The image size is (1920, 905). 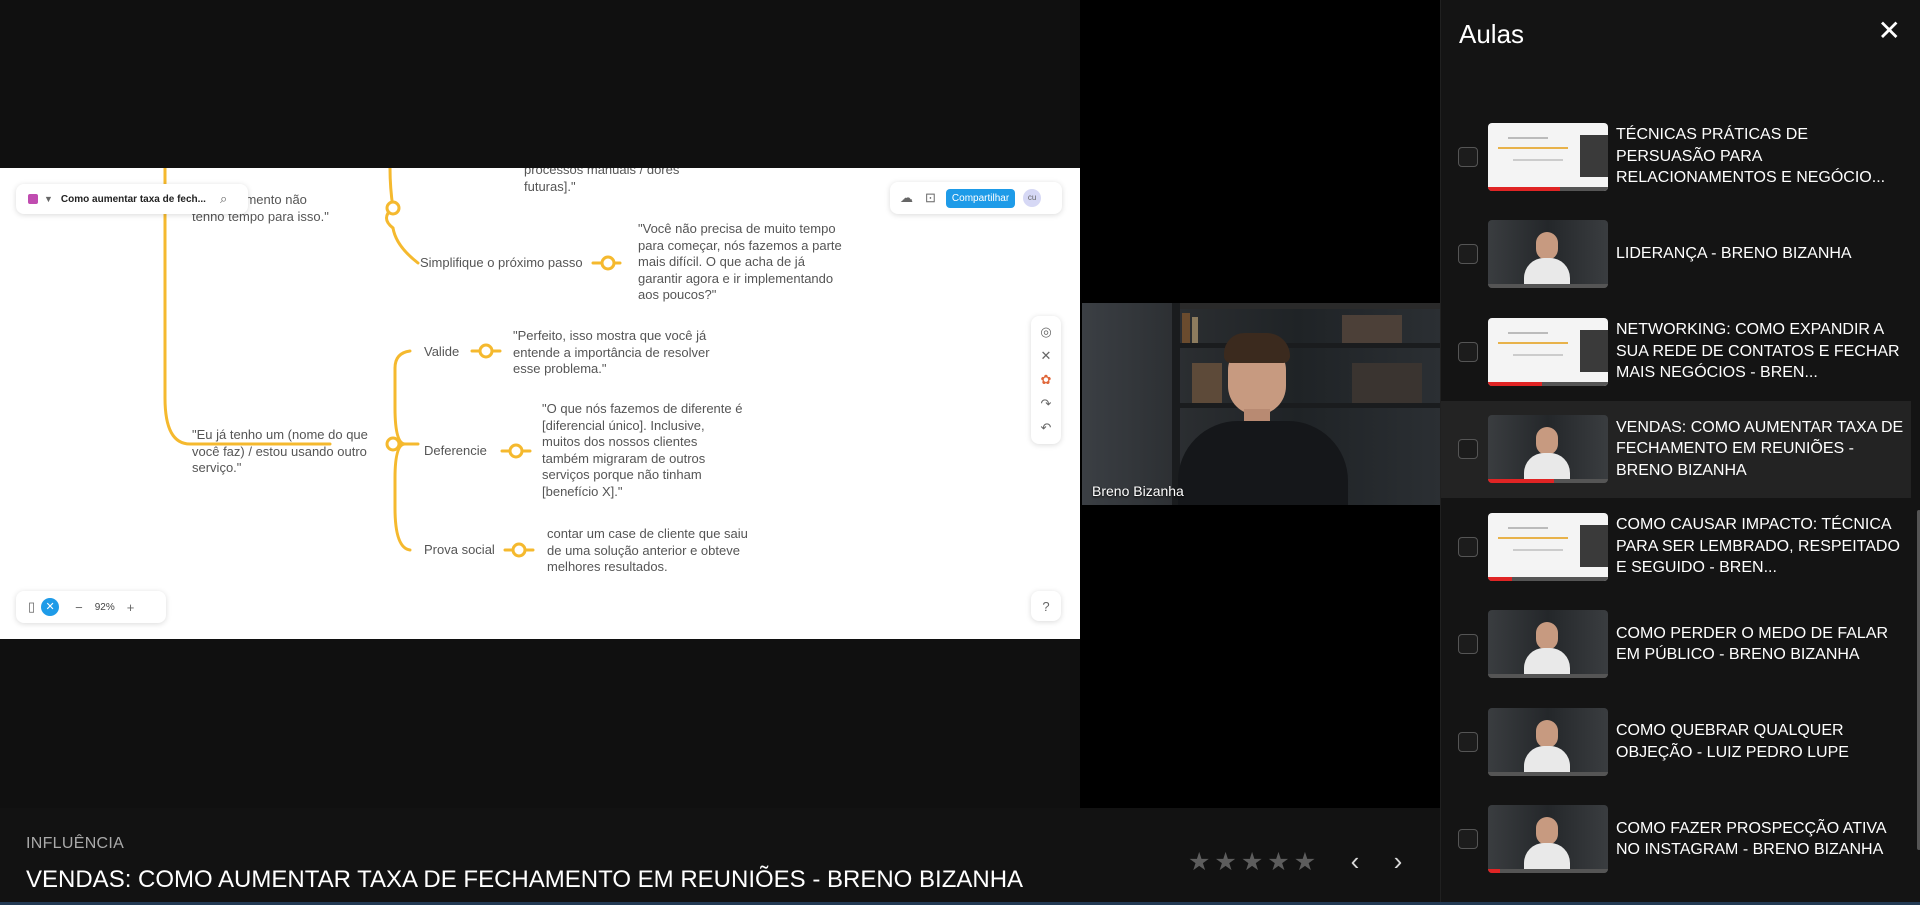 I want to click on mindmap-node-validate: Valide, so click(x=441, y=352).